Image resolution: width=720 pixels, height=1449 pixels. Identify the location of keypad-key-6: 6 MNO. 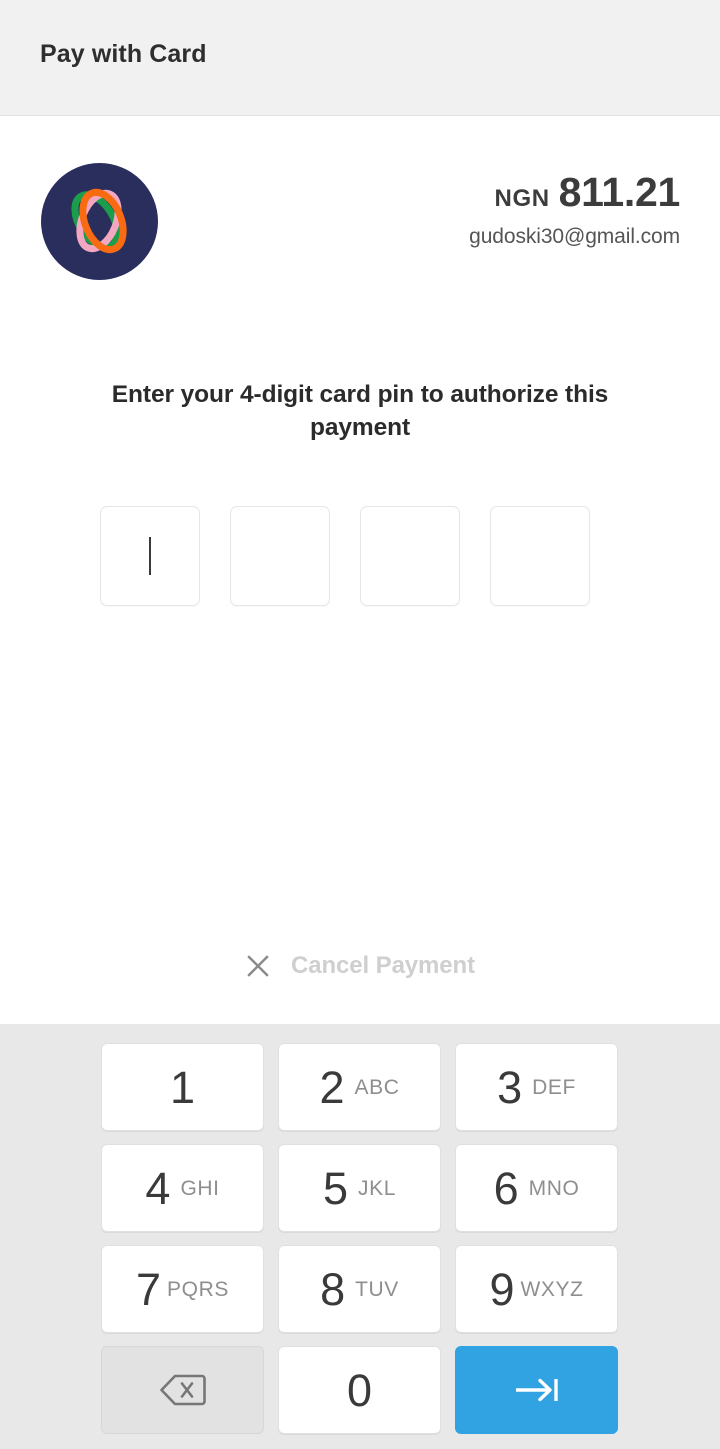
(536, 1188).